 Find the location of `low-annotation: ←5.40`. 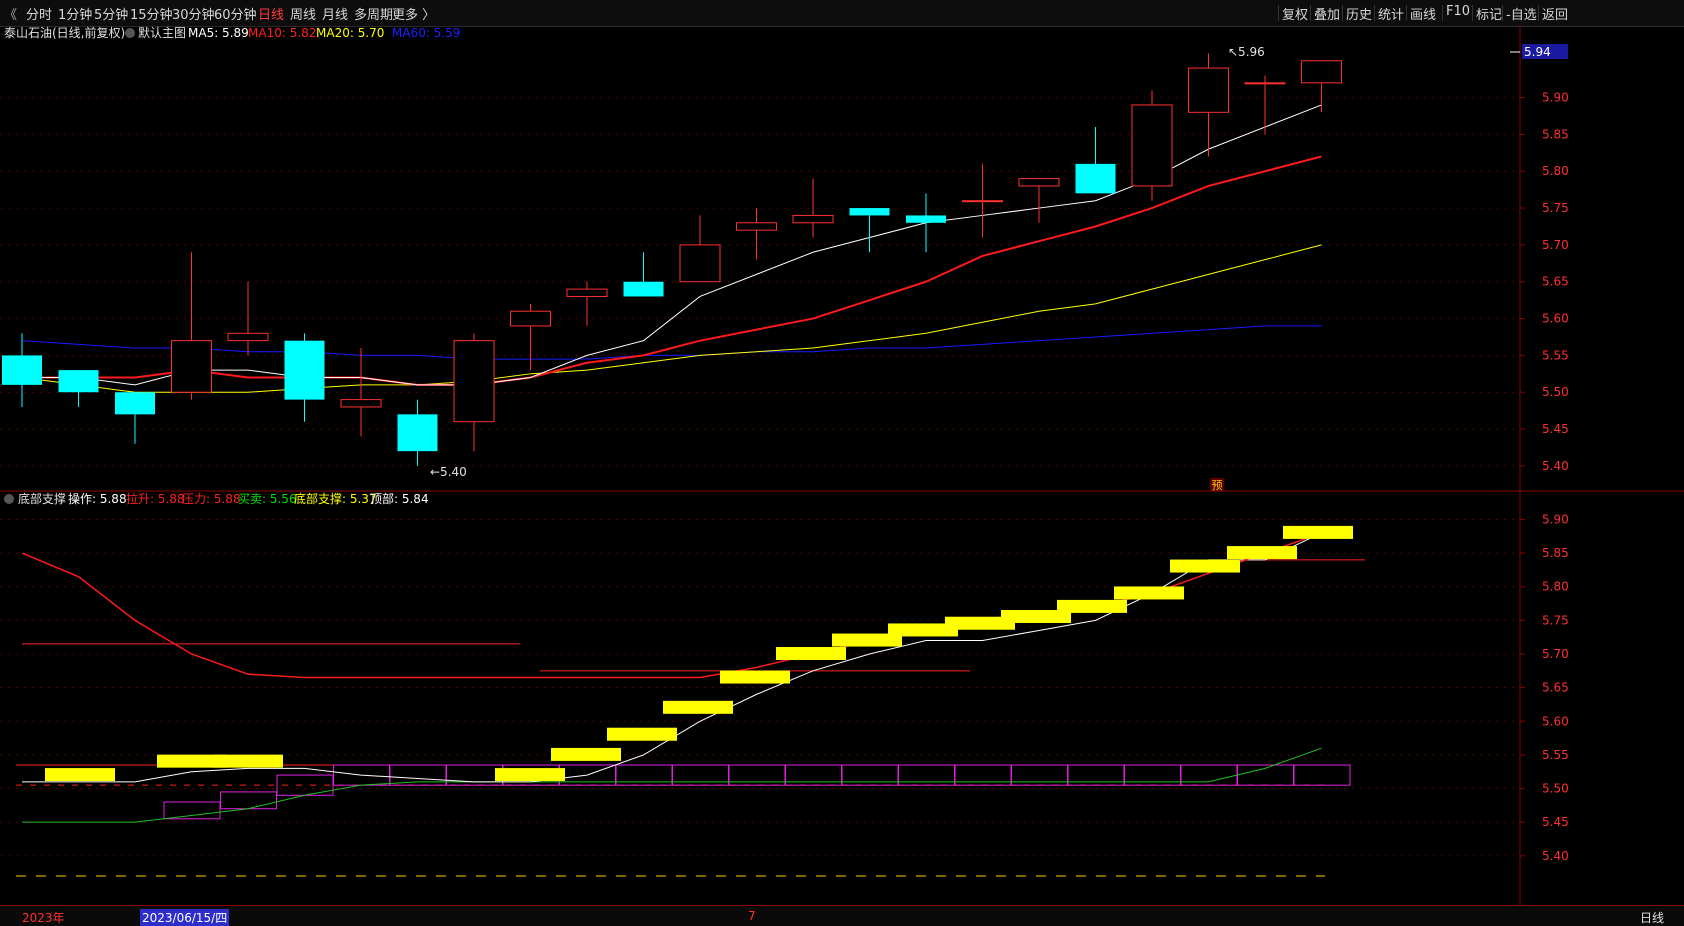

low-annotation: ←5.40 is located at coordinates (448, 472).